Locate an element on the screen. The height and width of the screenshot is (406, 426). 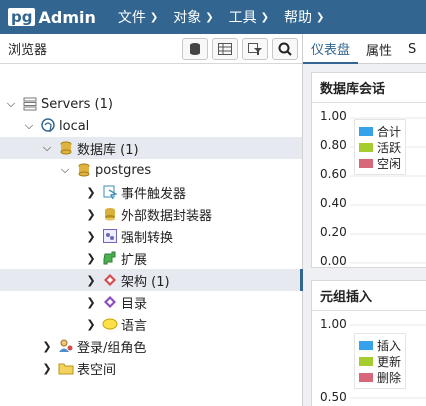
extension-icon is located at coordinates (110, 258).